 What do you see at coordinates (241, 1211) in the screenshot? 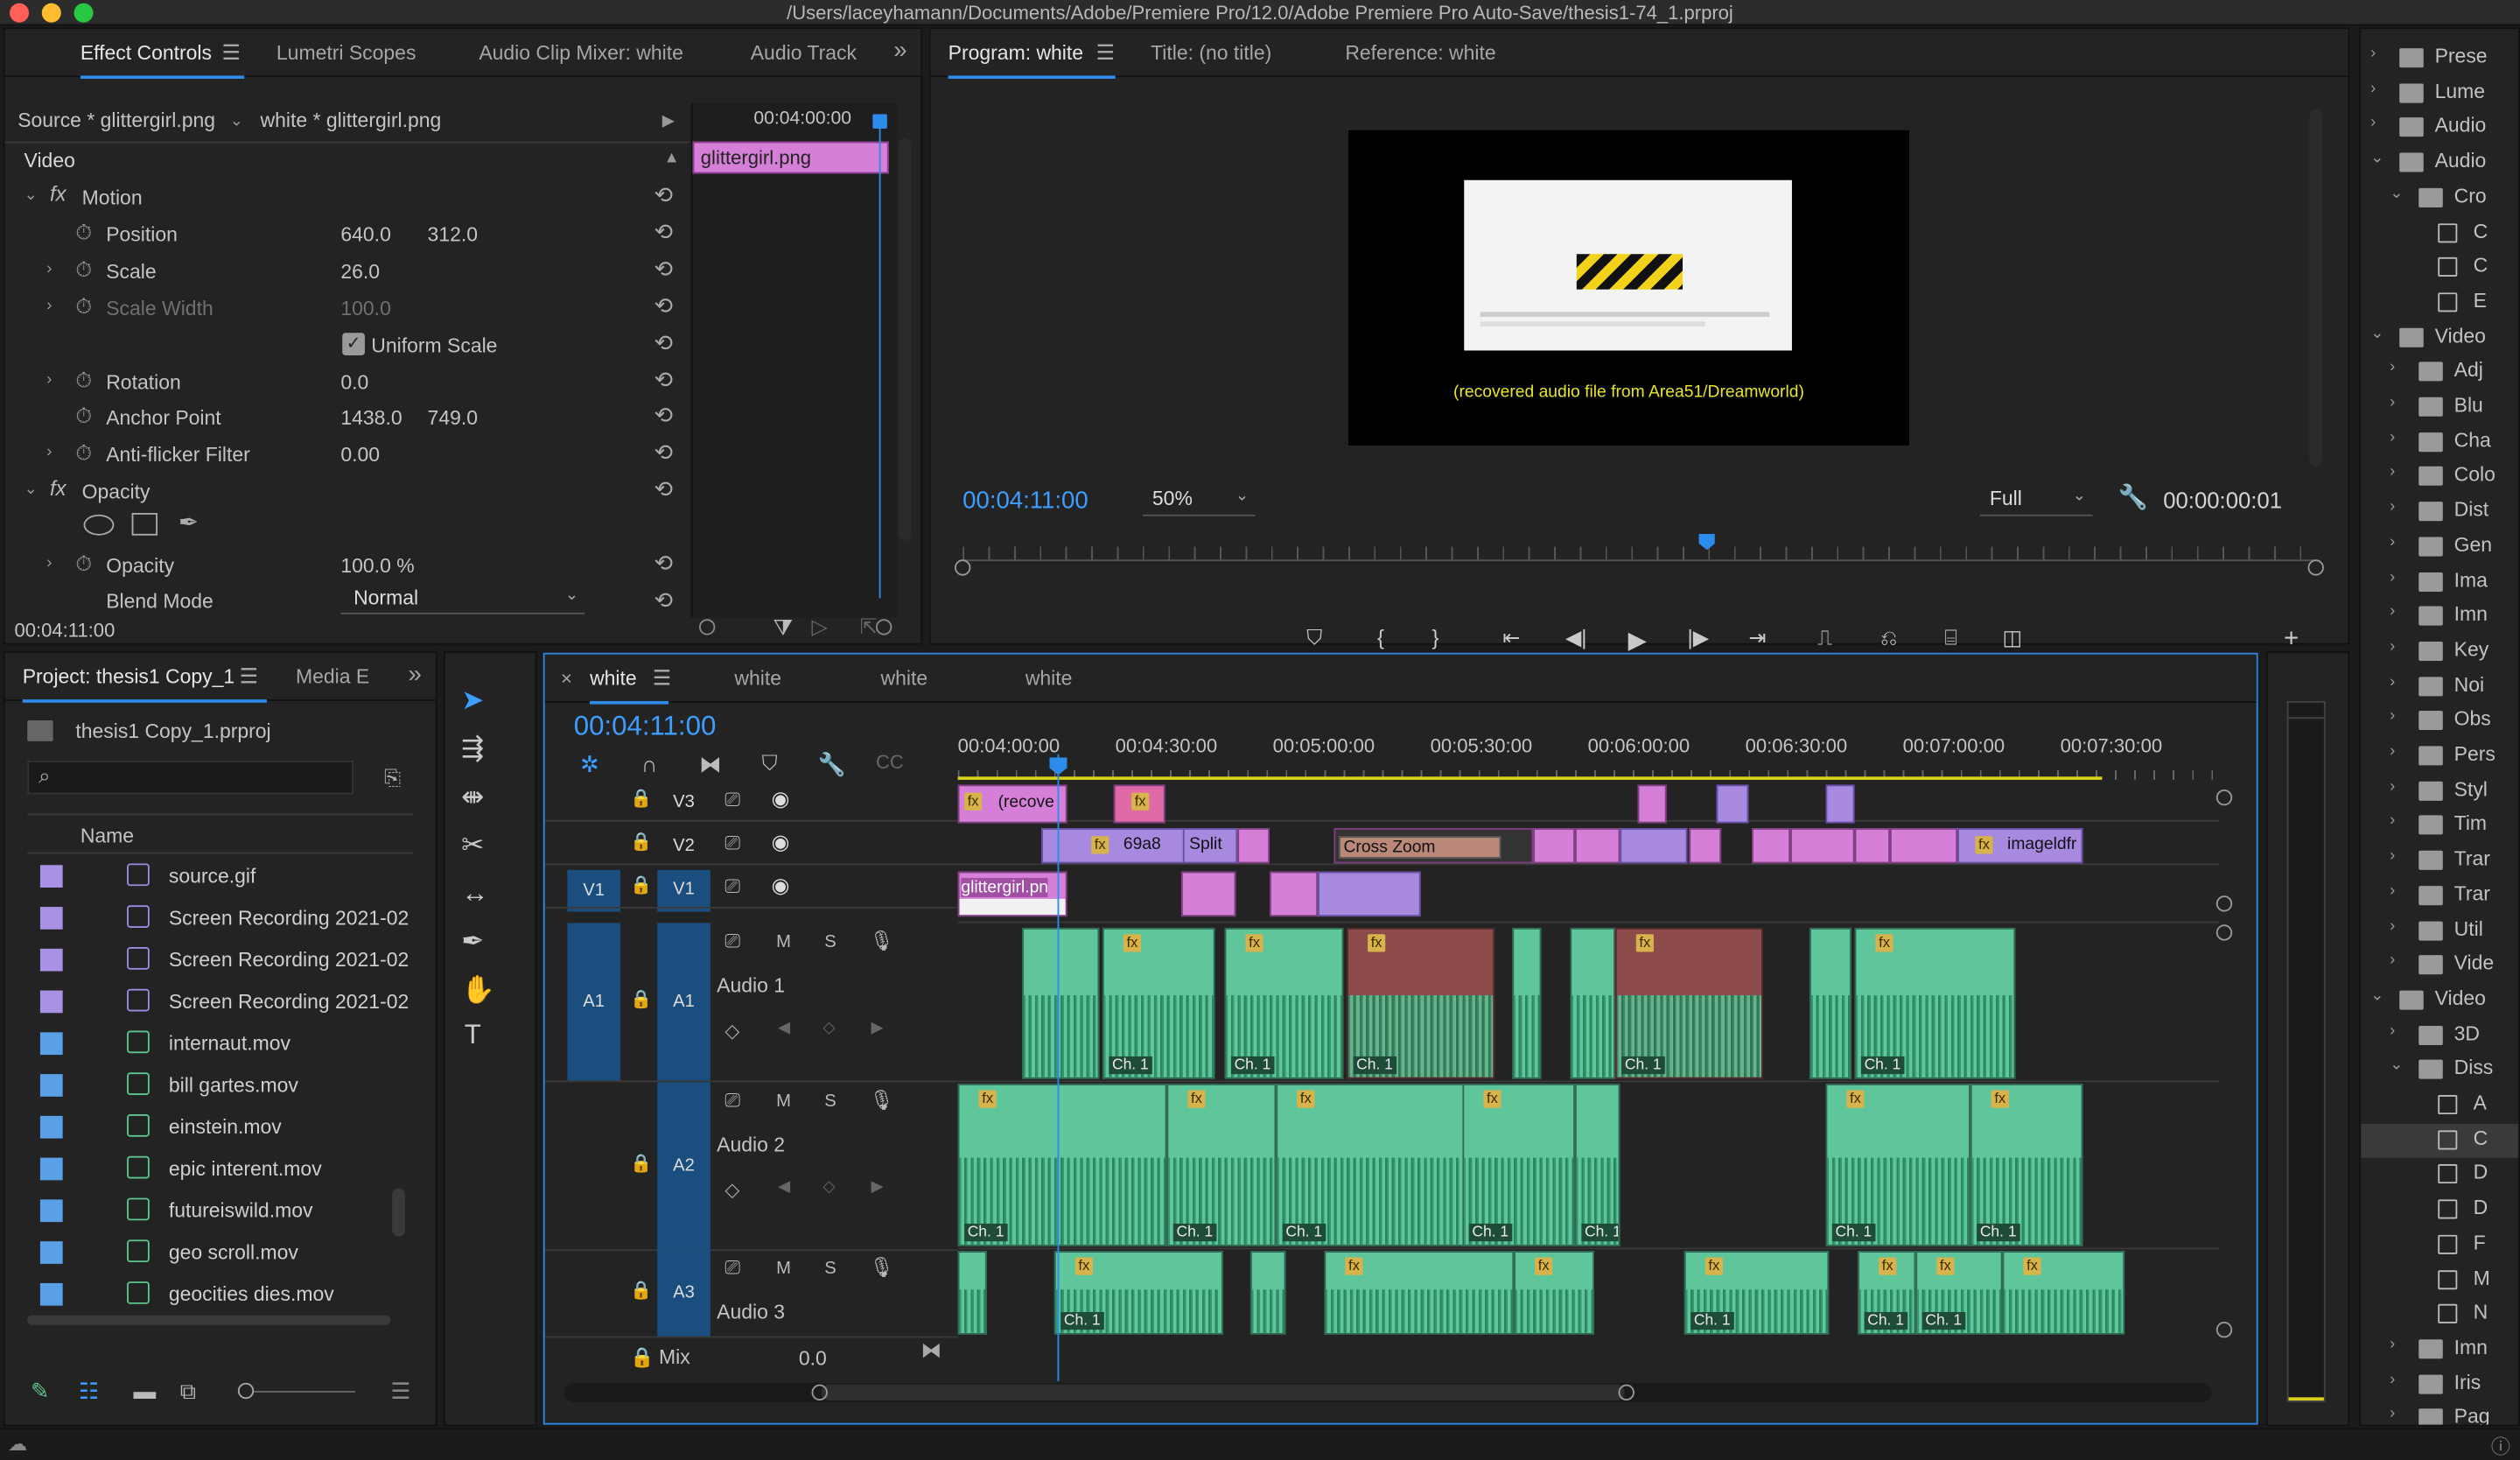
I see `item-name: futureiswild.mov` at bounding box center [241, 1211].